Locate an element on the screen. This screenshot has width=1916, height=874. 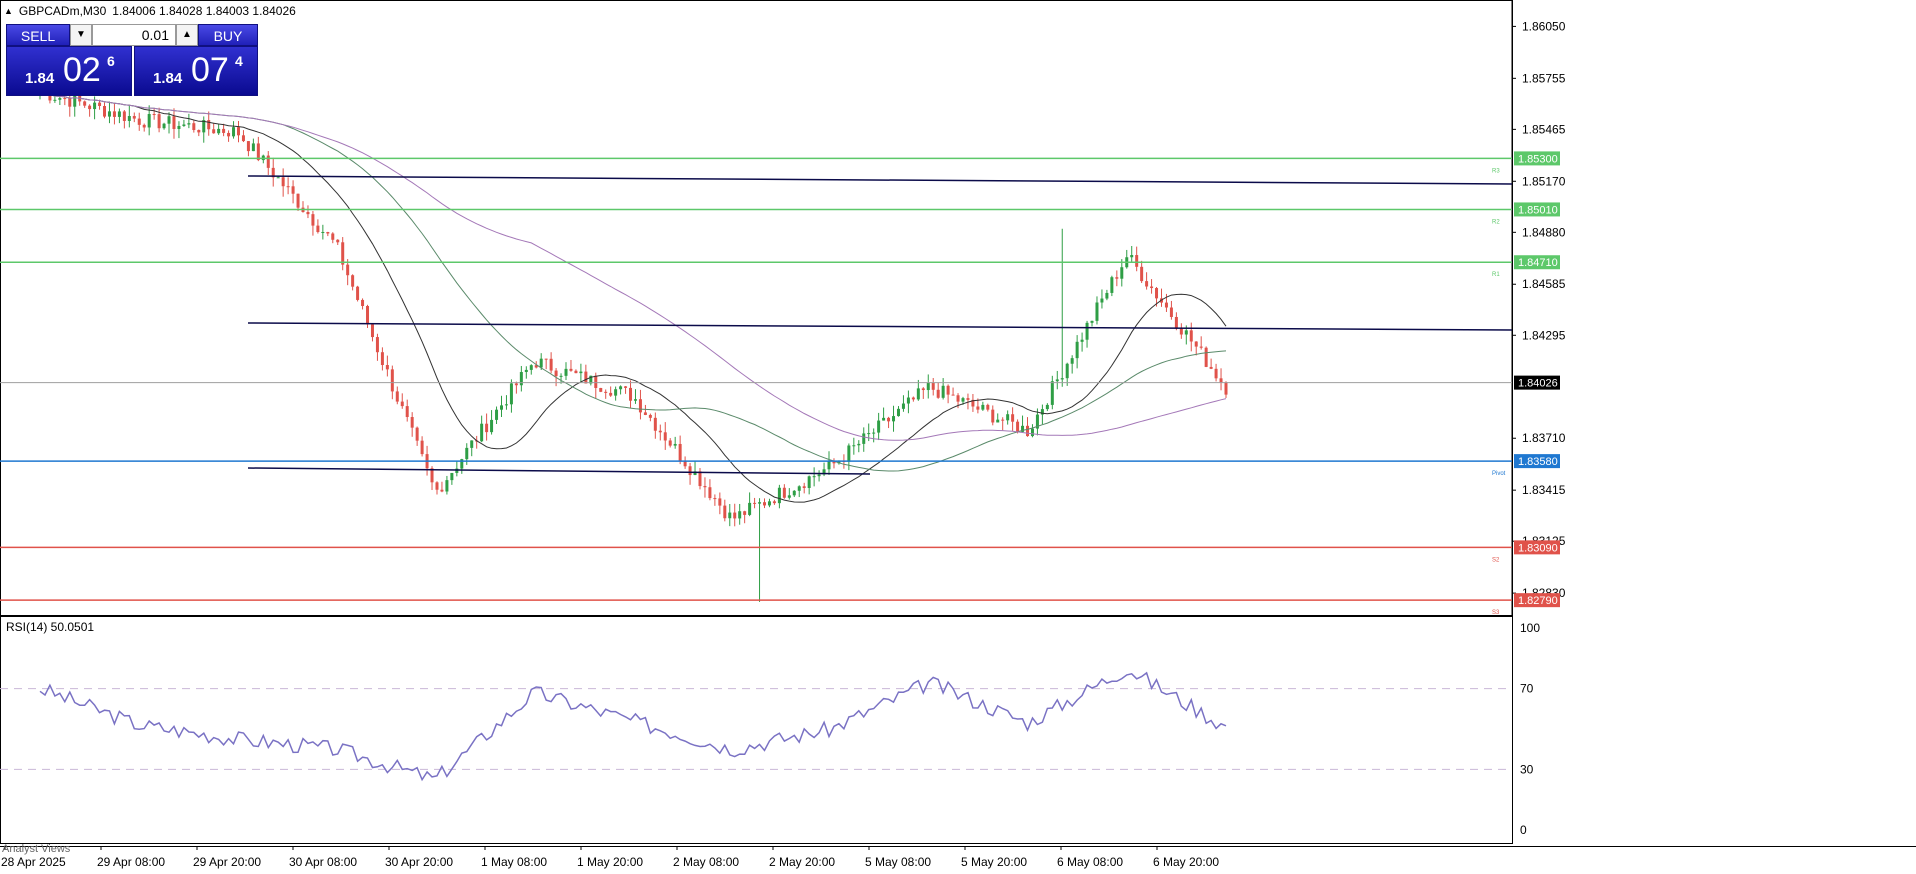
buy-price-button: 1.84 07 4 is located at coordinates (196, 71).